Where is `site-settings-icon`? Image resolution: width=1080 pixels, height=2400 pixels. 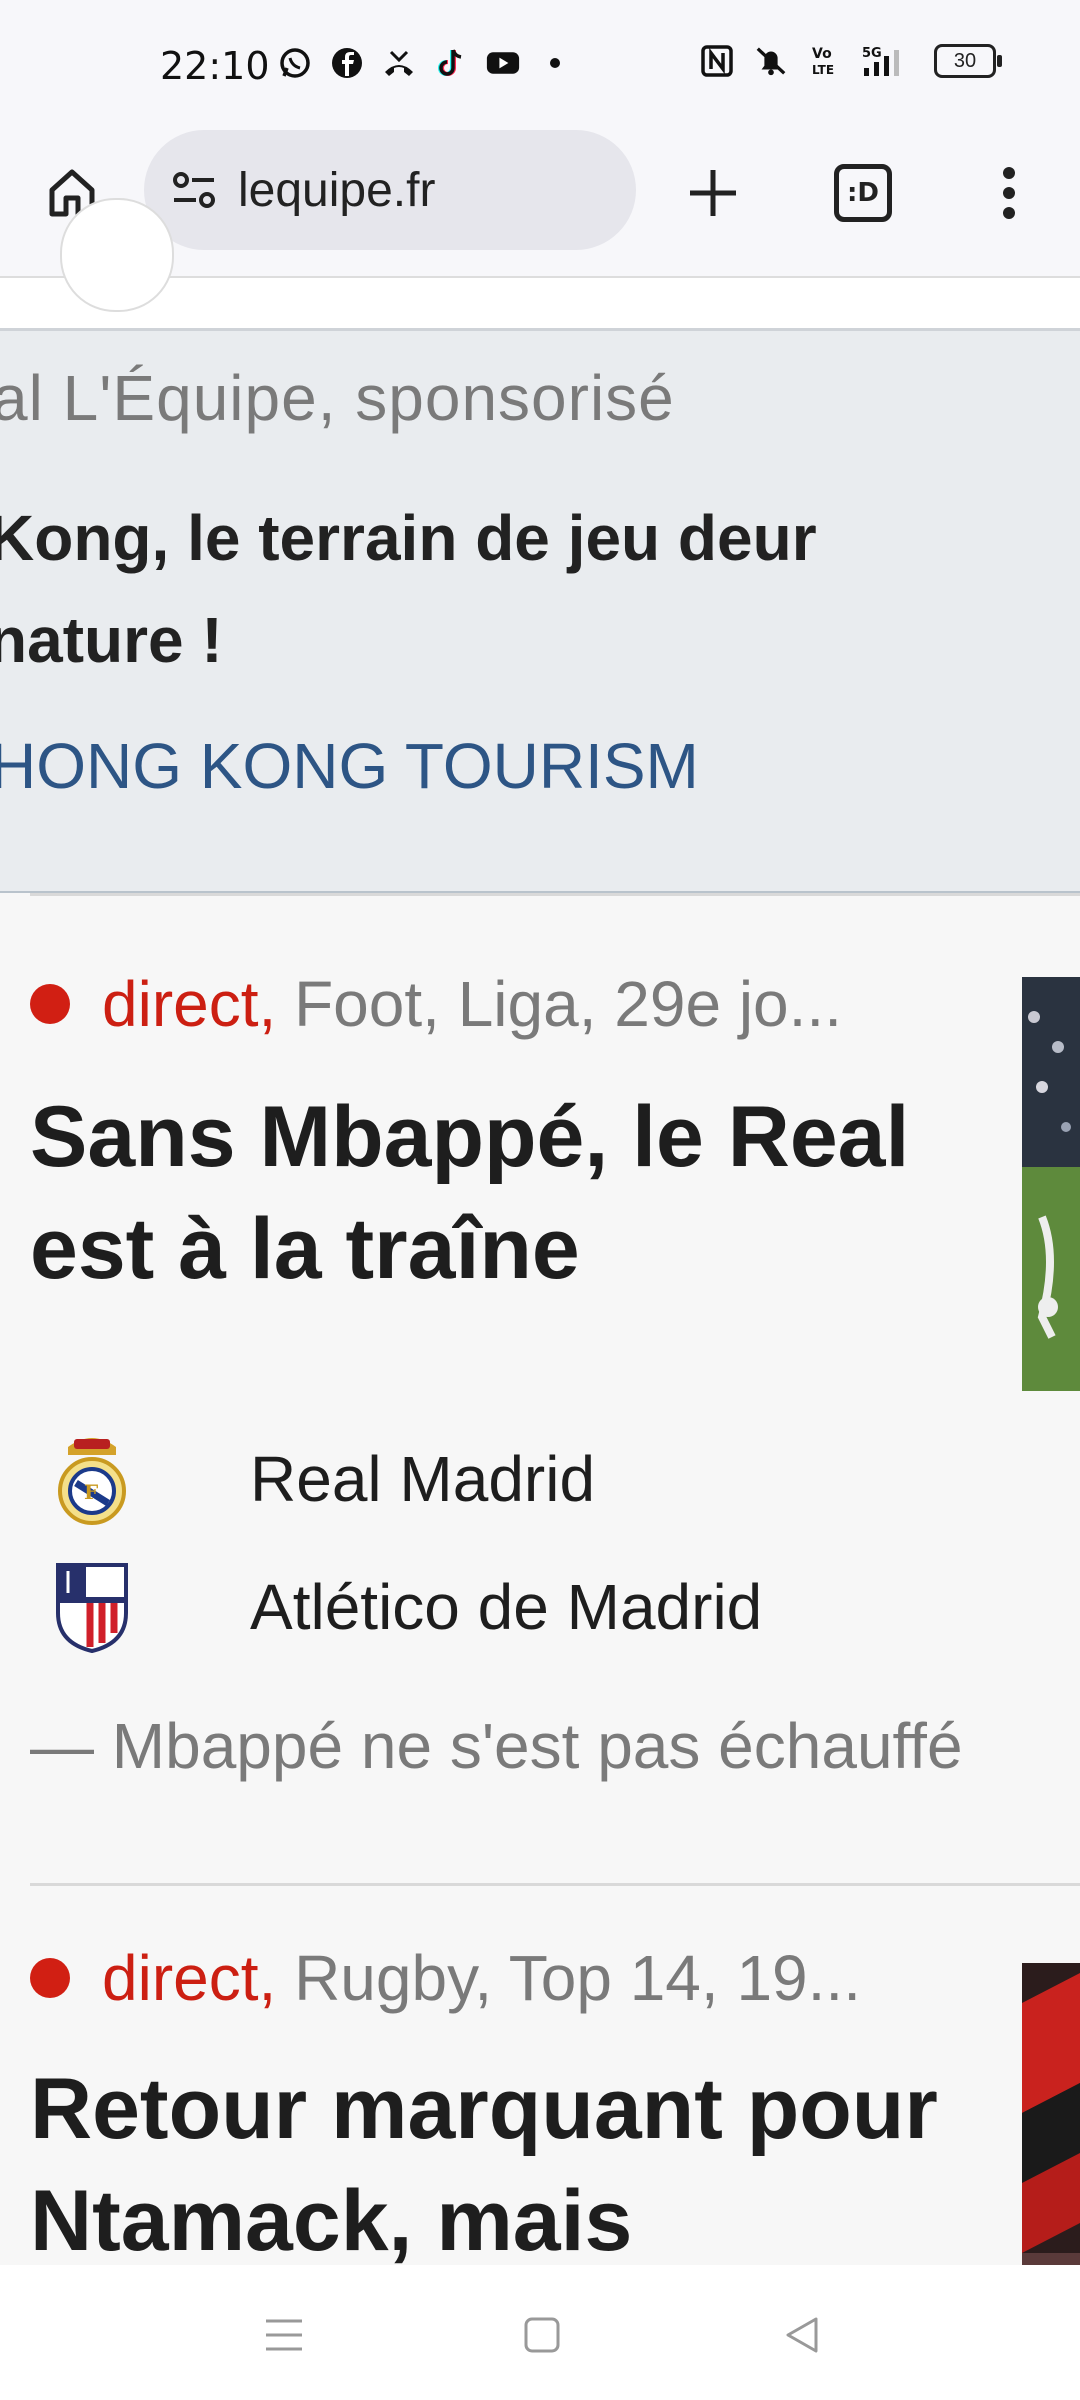
site-settings-icon is located at coordinates (194, 190).